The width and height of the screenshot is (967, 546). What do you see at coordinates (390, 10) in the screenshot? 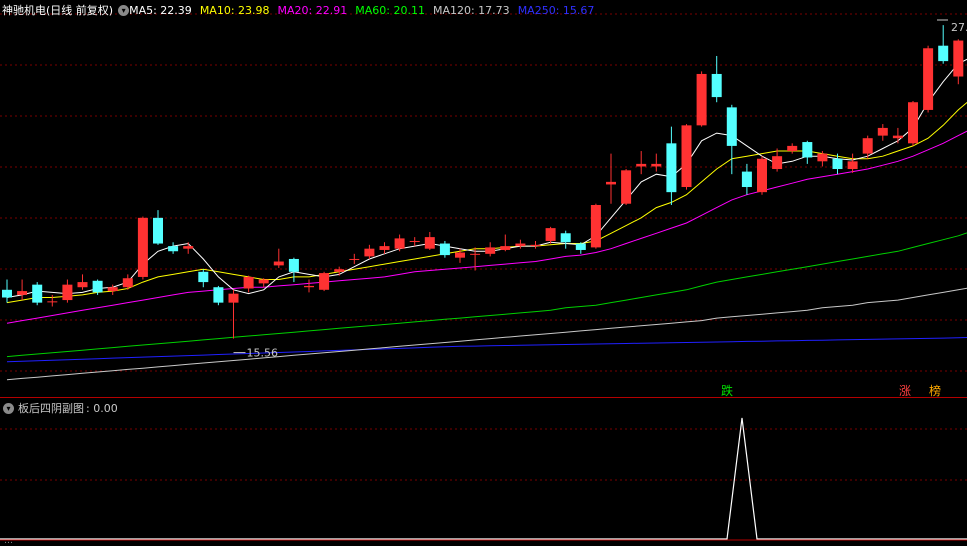
I see `ma60-label: MA60: 20.11` at bounding box center [390, 10].